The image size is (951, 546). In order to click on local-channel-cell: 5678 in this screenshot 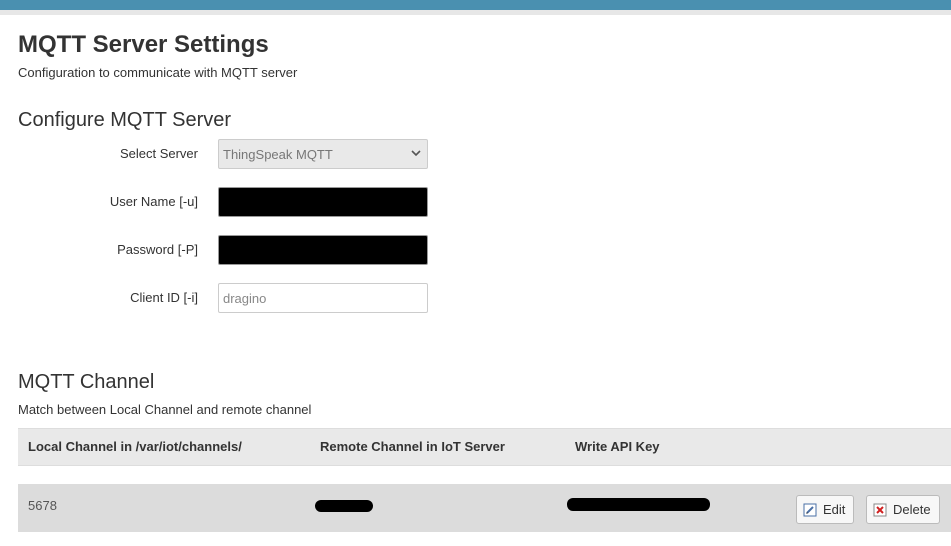, I will do `click(42, 505)`.